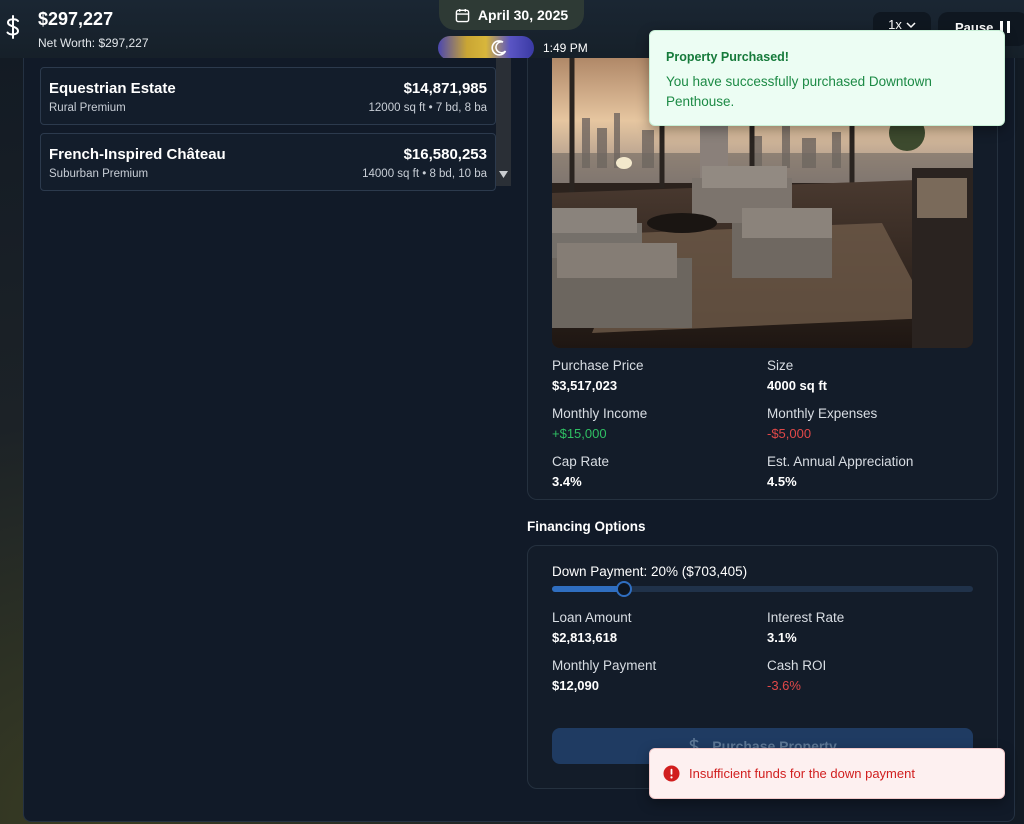 The height and width of the screenshot is (824, 1024). What do you see at coordinates (579, 433) in the screenshot?
I see `monthly-income-value: +$15,000` at bounding box center [579, 433].